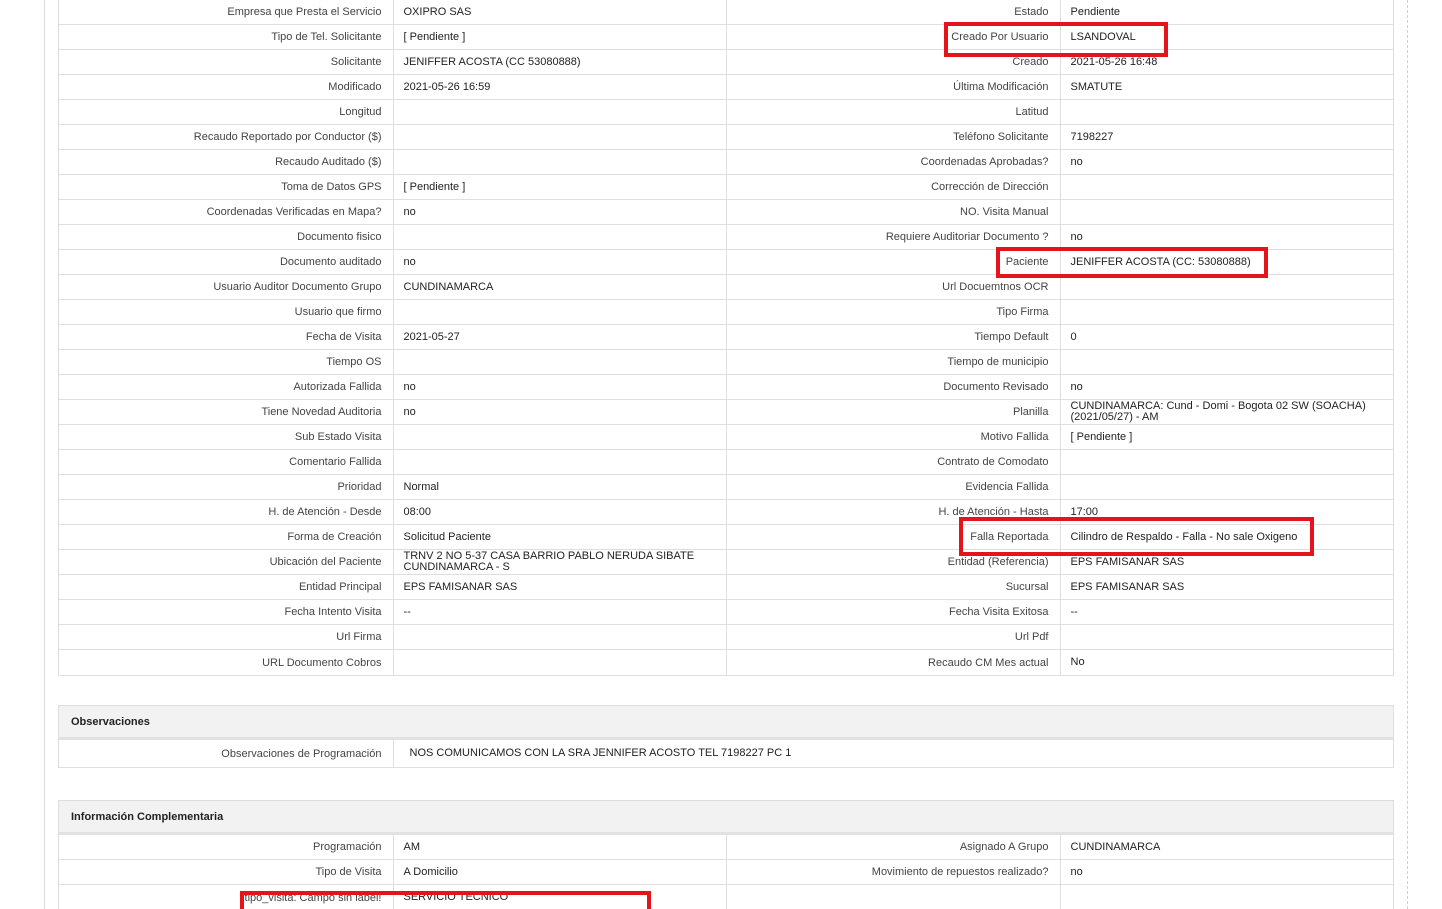 This screenshot has height=909, width=1442. Describe the element at coordinates (1226, 262) in the screenshot. I see `field-value: JENIFFER ACOSTA (CC: 53080888)` at that location.